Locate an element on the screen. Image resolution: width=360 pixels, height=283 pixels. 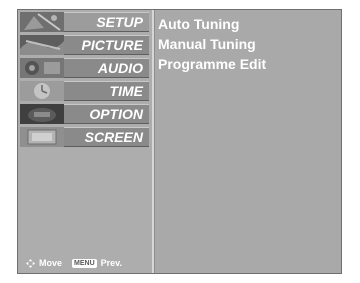
menu-item-screen: SCREEN is located at coordinates (85, 137).